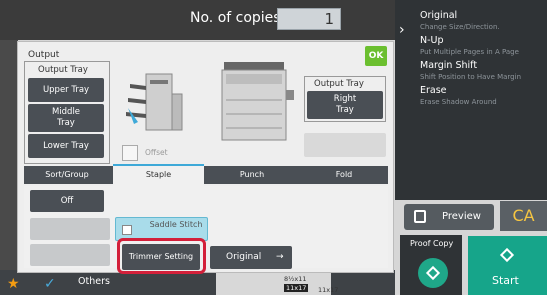  What do you see at coordinates (458, 102) in the screenshot?
I see `function-desc: Erase Shadow Around` at bounding box center [458, 102].